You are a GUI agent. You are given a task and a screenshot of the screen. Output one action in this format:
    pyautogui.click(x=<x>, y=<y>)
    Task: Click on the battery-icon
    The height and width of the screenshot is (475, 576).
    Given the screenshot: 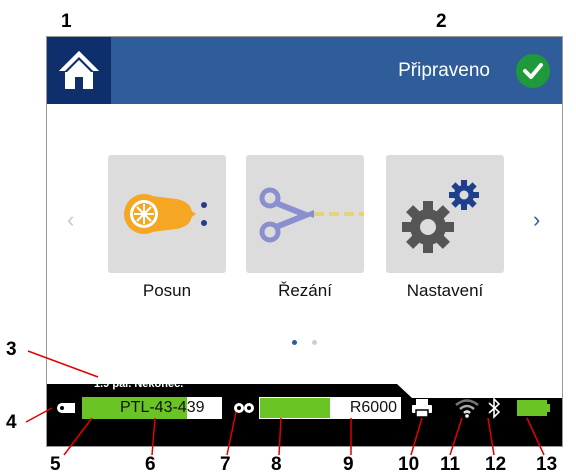 What is the action you would take?
    pyautogui.click(x=533, y=408)
    